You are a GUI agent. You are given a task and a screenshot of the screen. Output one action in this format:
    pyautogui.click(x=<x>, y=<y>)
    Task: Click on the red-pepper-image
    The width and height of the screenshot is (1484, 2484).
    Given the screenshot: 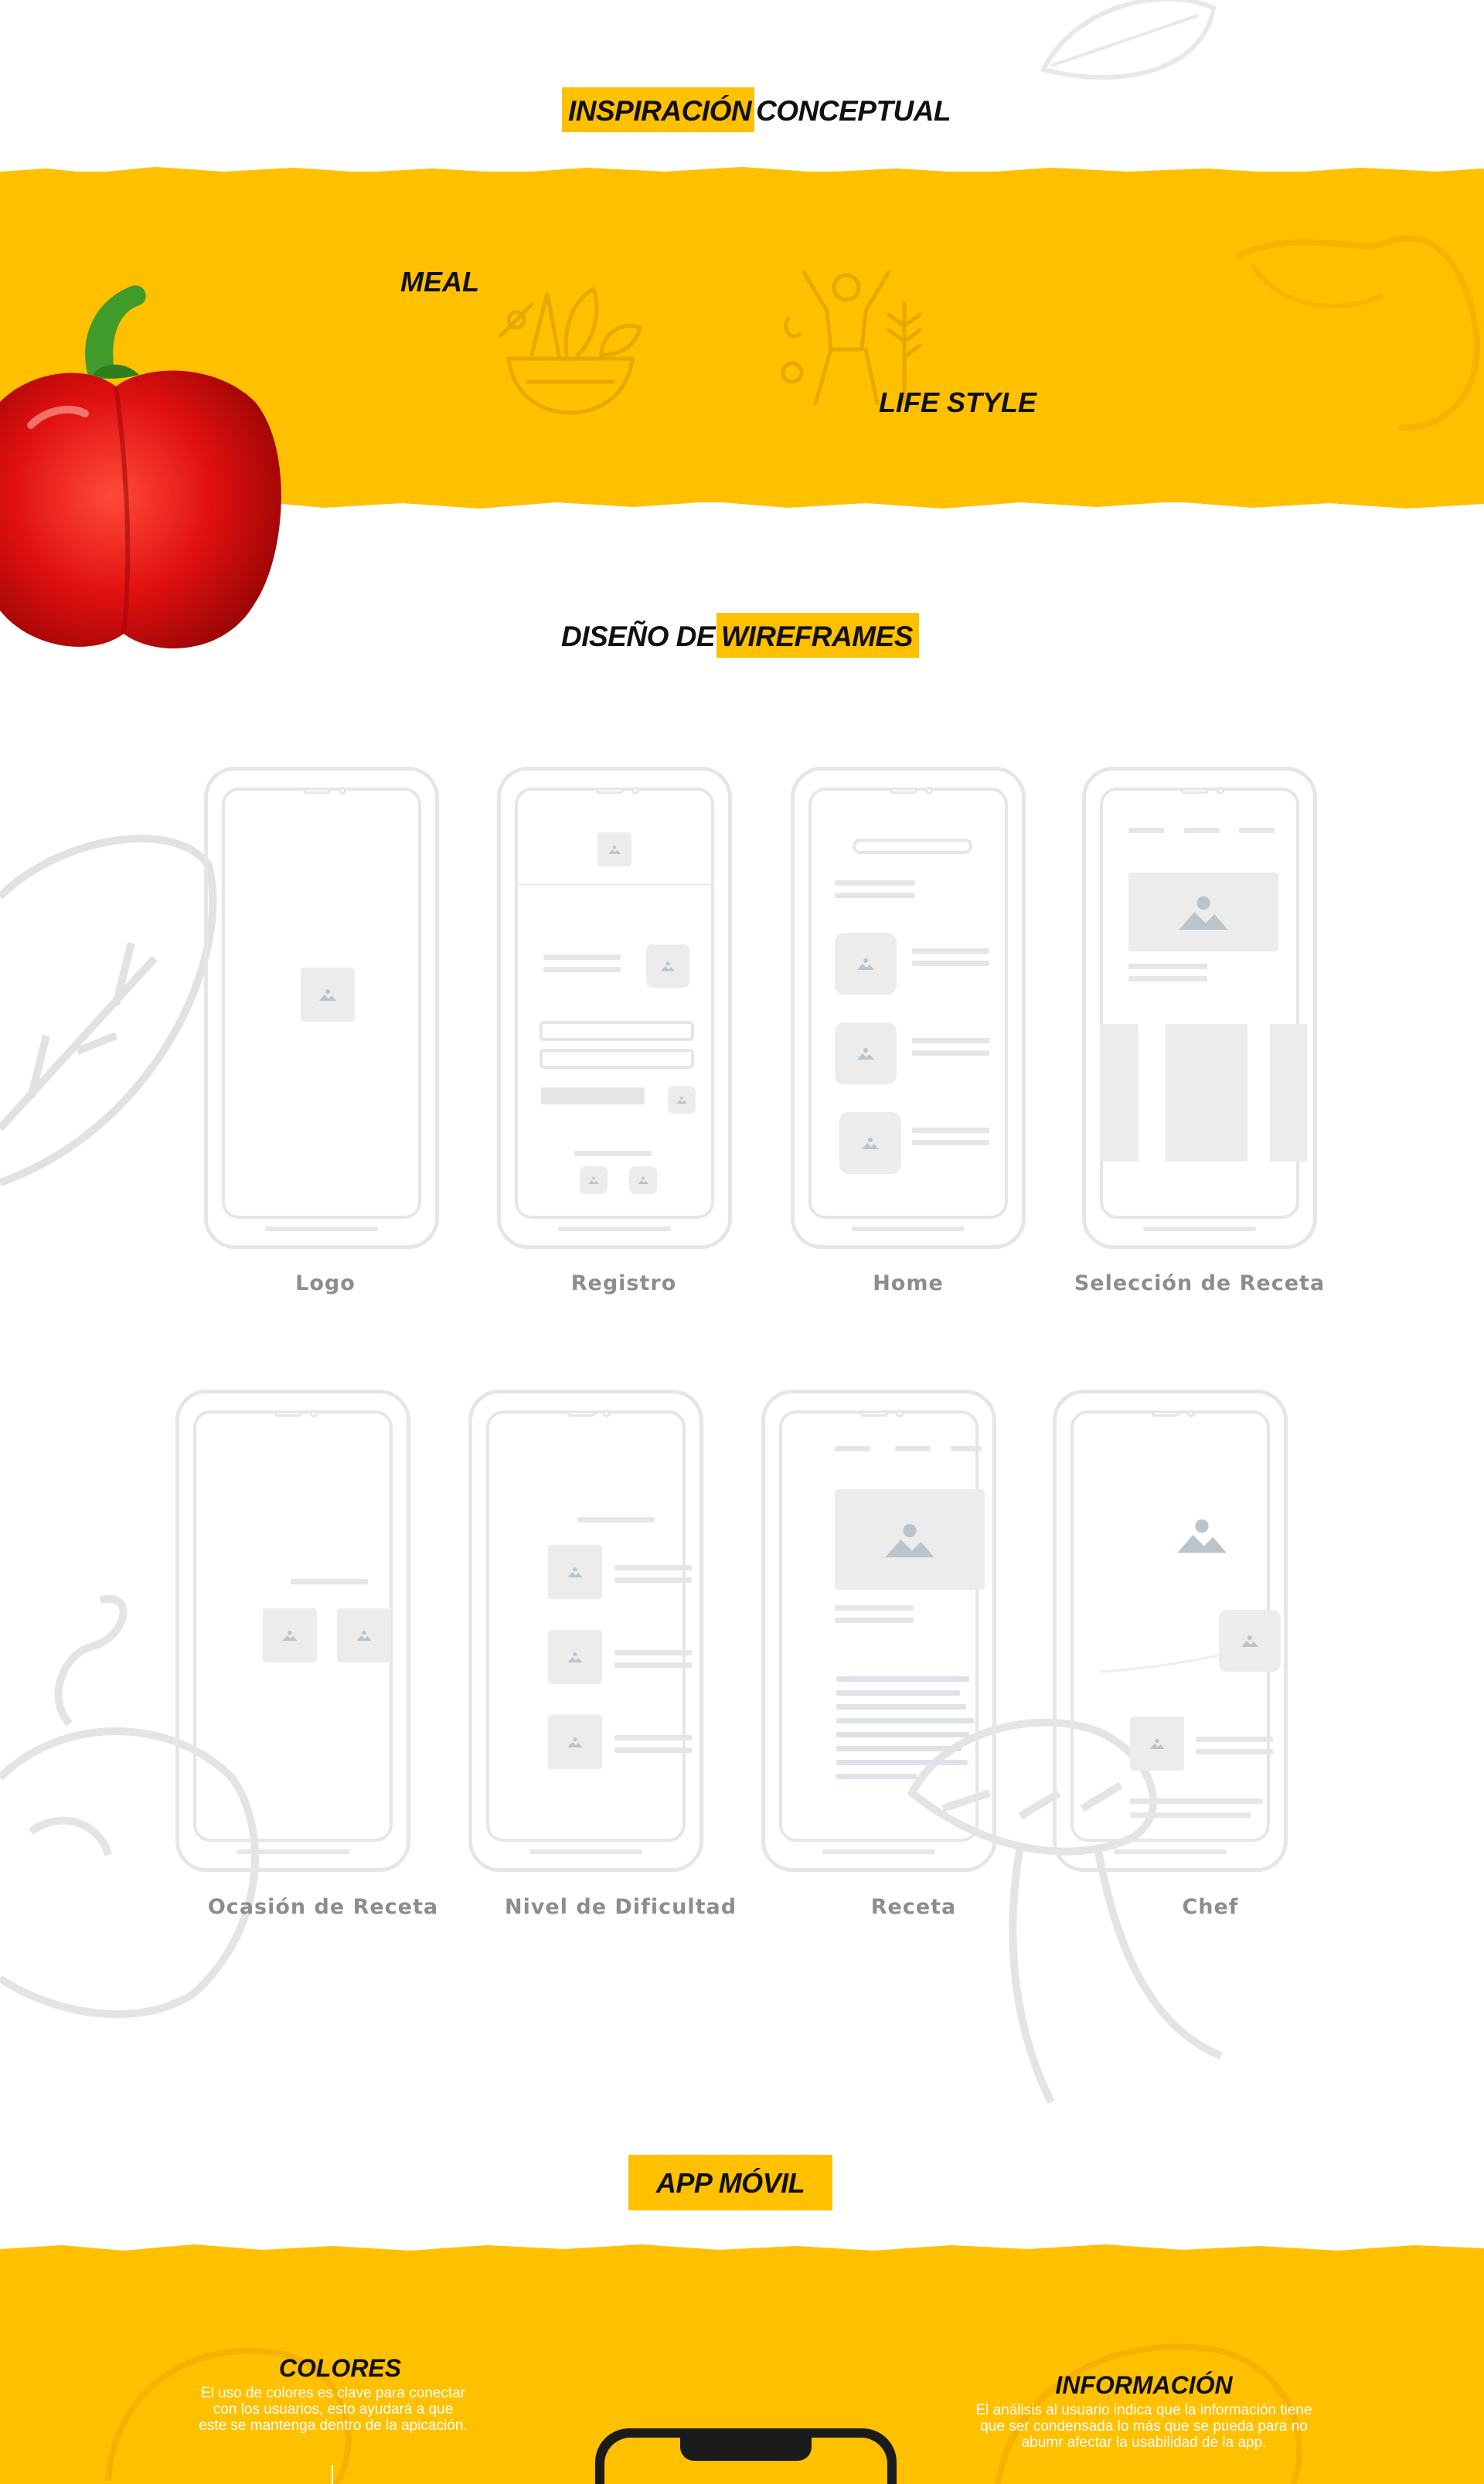 What is the action you would take?
    pyautogui.click(x=140, y=467)
    